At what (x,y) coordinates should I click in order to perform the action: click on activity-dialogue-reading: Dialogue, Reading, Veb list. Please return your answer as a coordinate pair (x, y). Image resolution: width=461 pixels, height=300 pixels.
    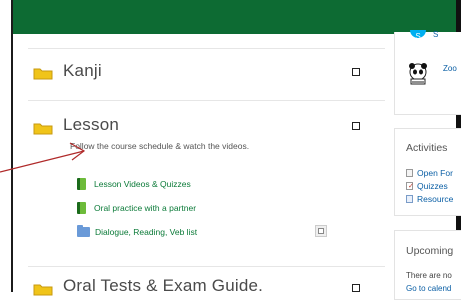
    Looking at the image, I should click on (137, 231).